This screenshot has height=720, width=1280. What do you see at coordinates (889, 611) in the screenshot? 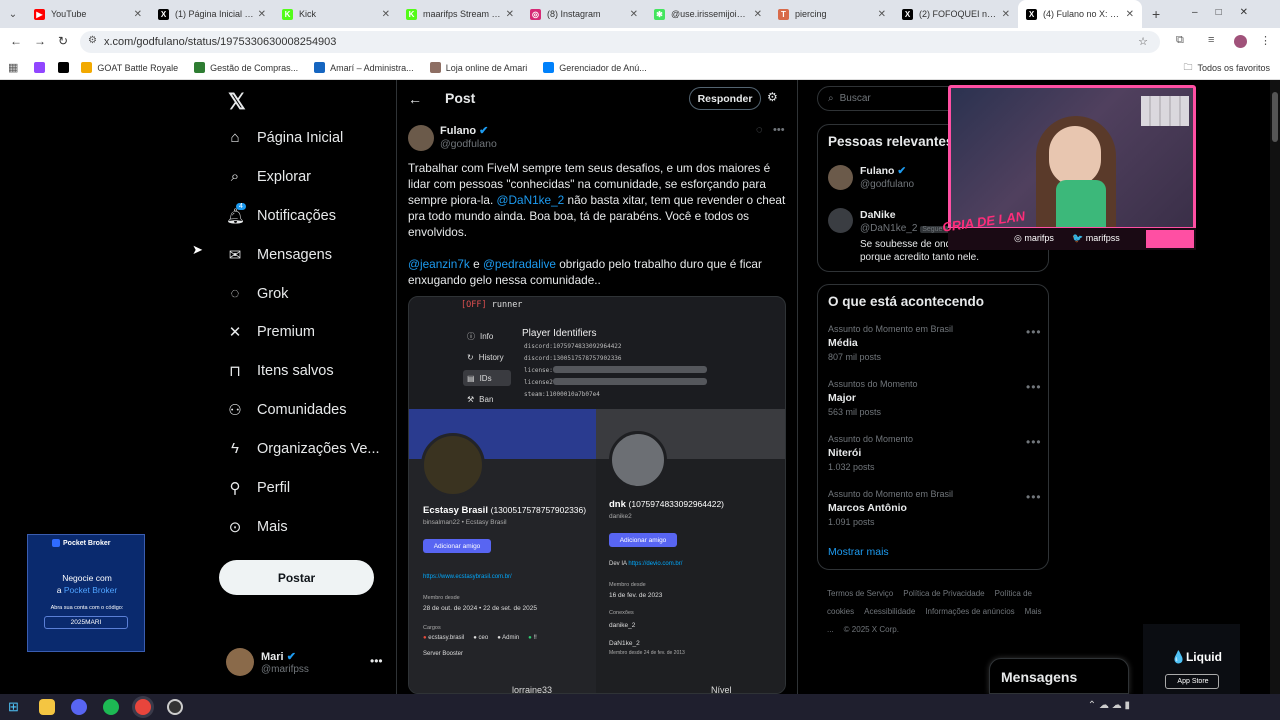
I see `footer-link: Acessibilidade` at bounding box center [889, 611].